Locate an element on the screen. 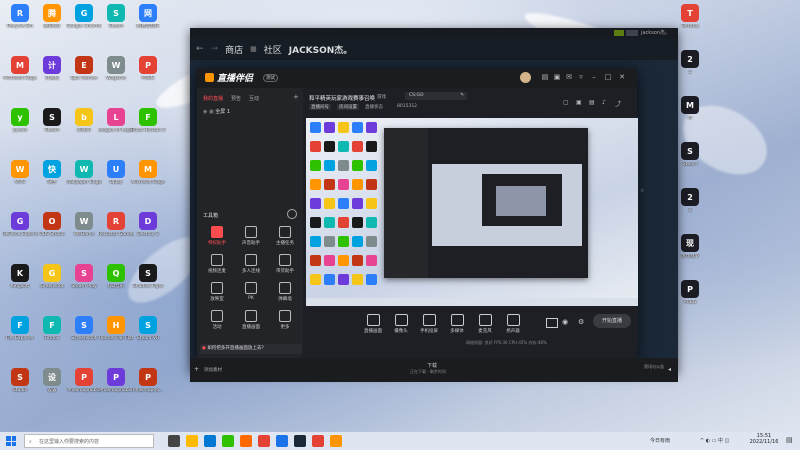 The width and height of the screenshot is (800, 450). footer-right: 资讯与公告 is located at coordinates (655, 366).